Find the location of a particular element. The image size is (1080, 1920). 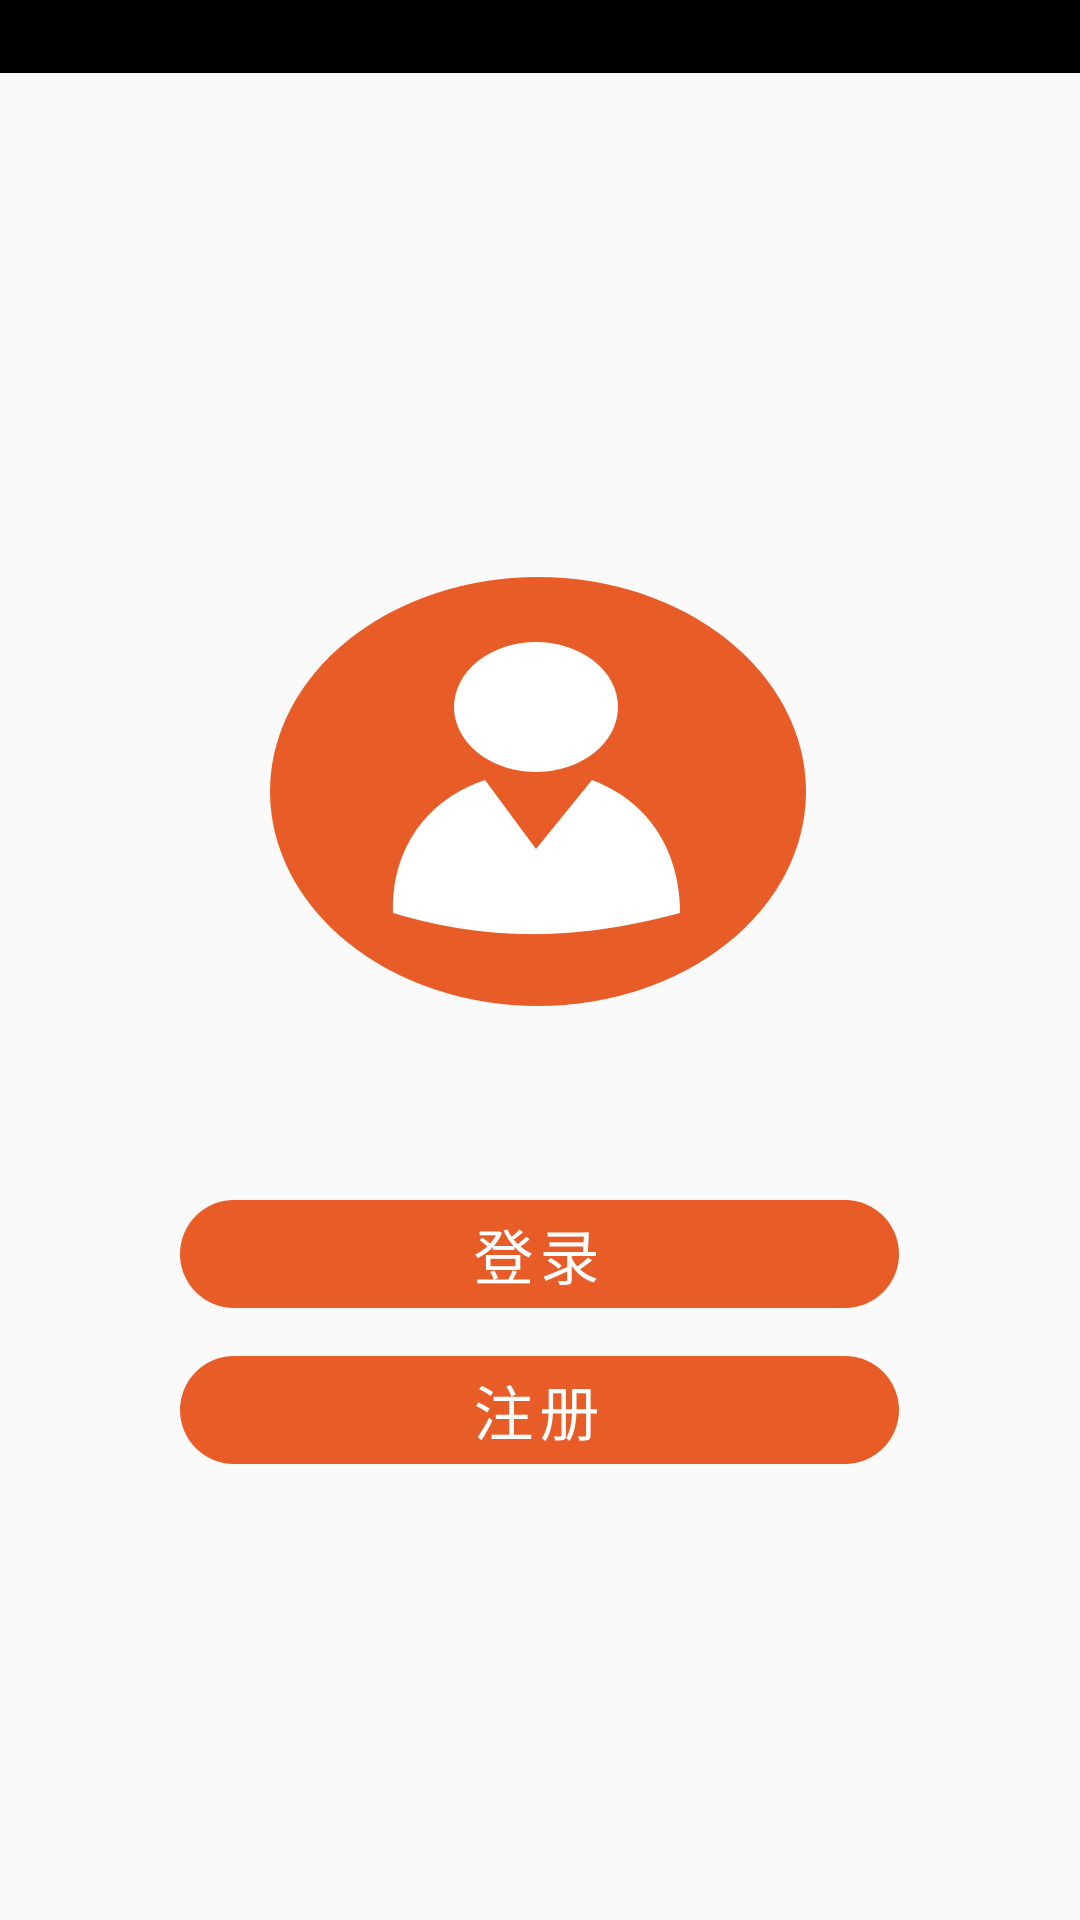

register-button: 注册 is located at coordinates (539, 1410).